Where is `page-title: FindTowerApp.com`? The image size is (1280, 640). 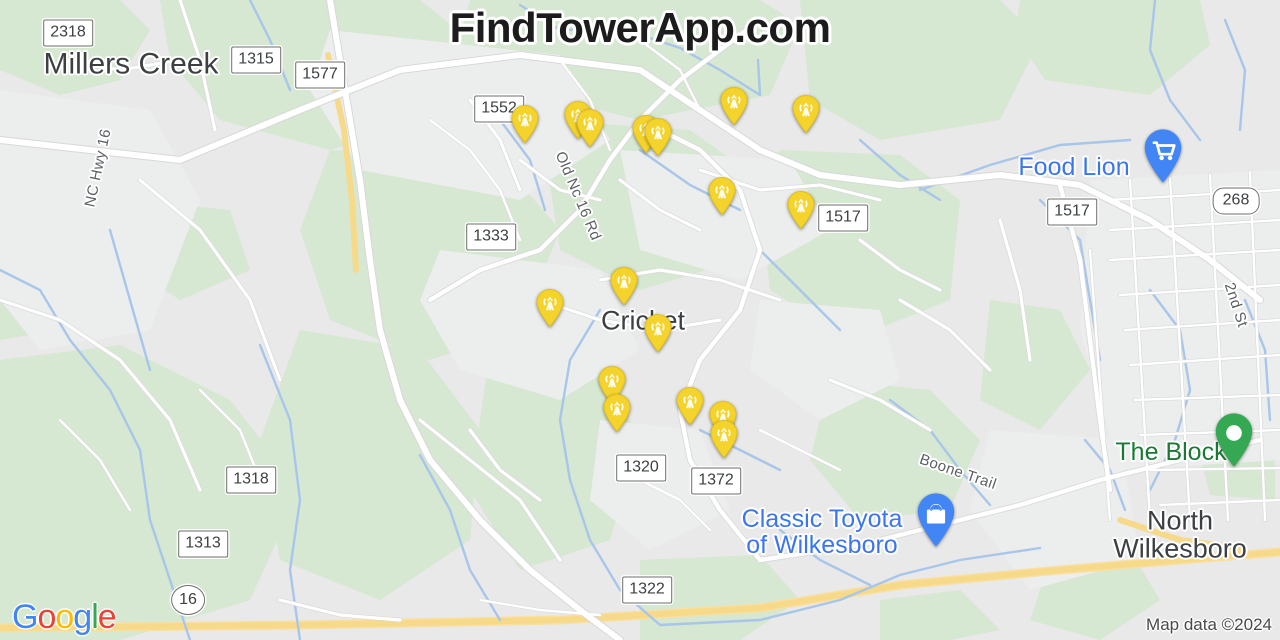 page-title: FindTowerApp.com is located at coordinates (640, 27).